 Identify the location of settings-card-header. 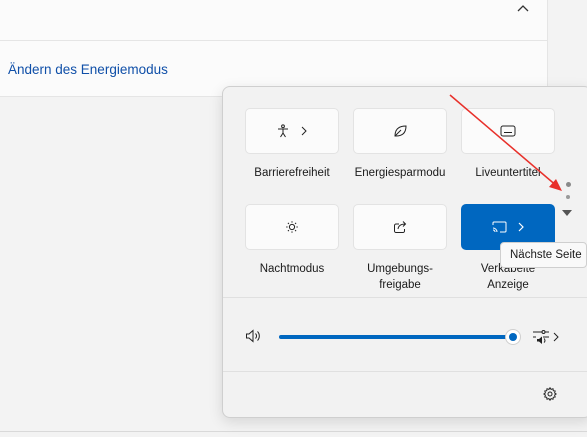
(273, 20).